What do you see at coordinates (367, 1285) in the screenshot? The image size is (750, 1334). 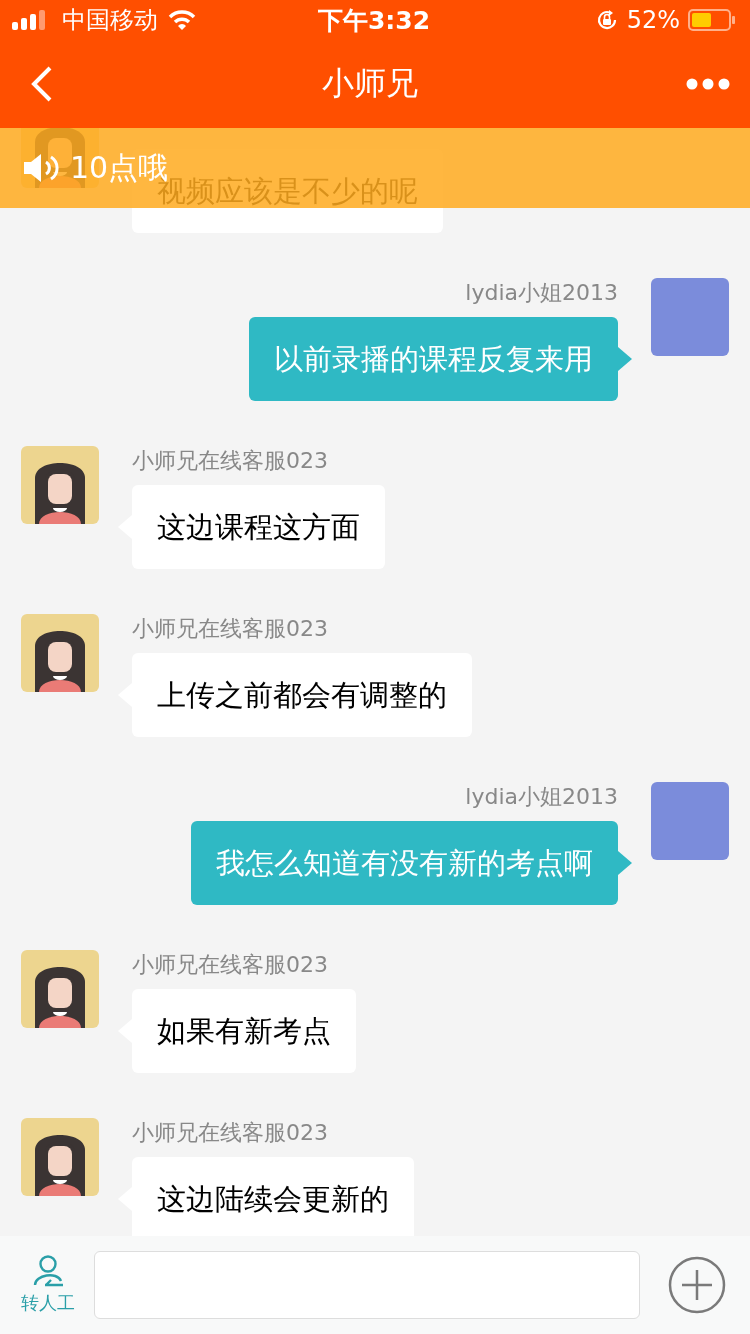 I see `message-input` at bounding box center [367, 1285].